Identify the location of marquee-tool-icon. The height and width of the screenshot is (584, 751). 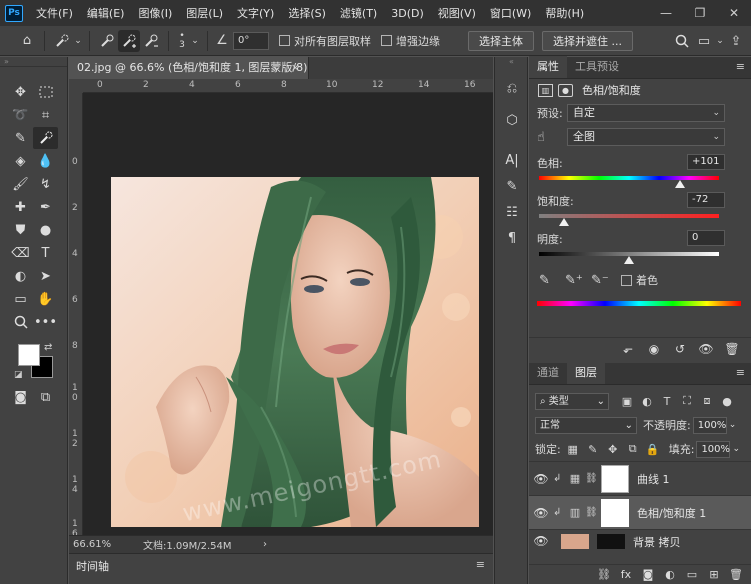
(45, 92).